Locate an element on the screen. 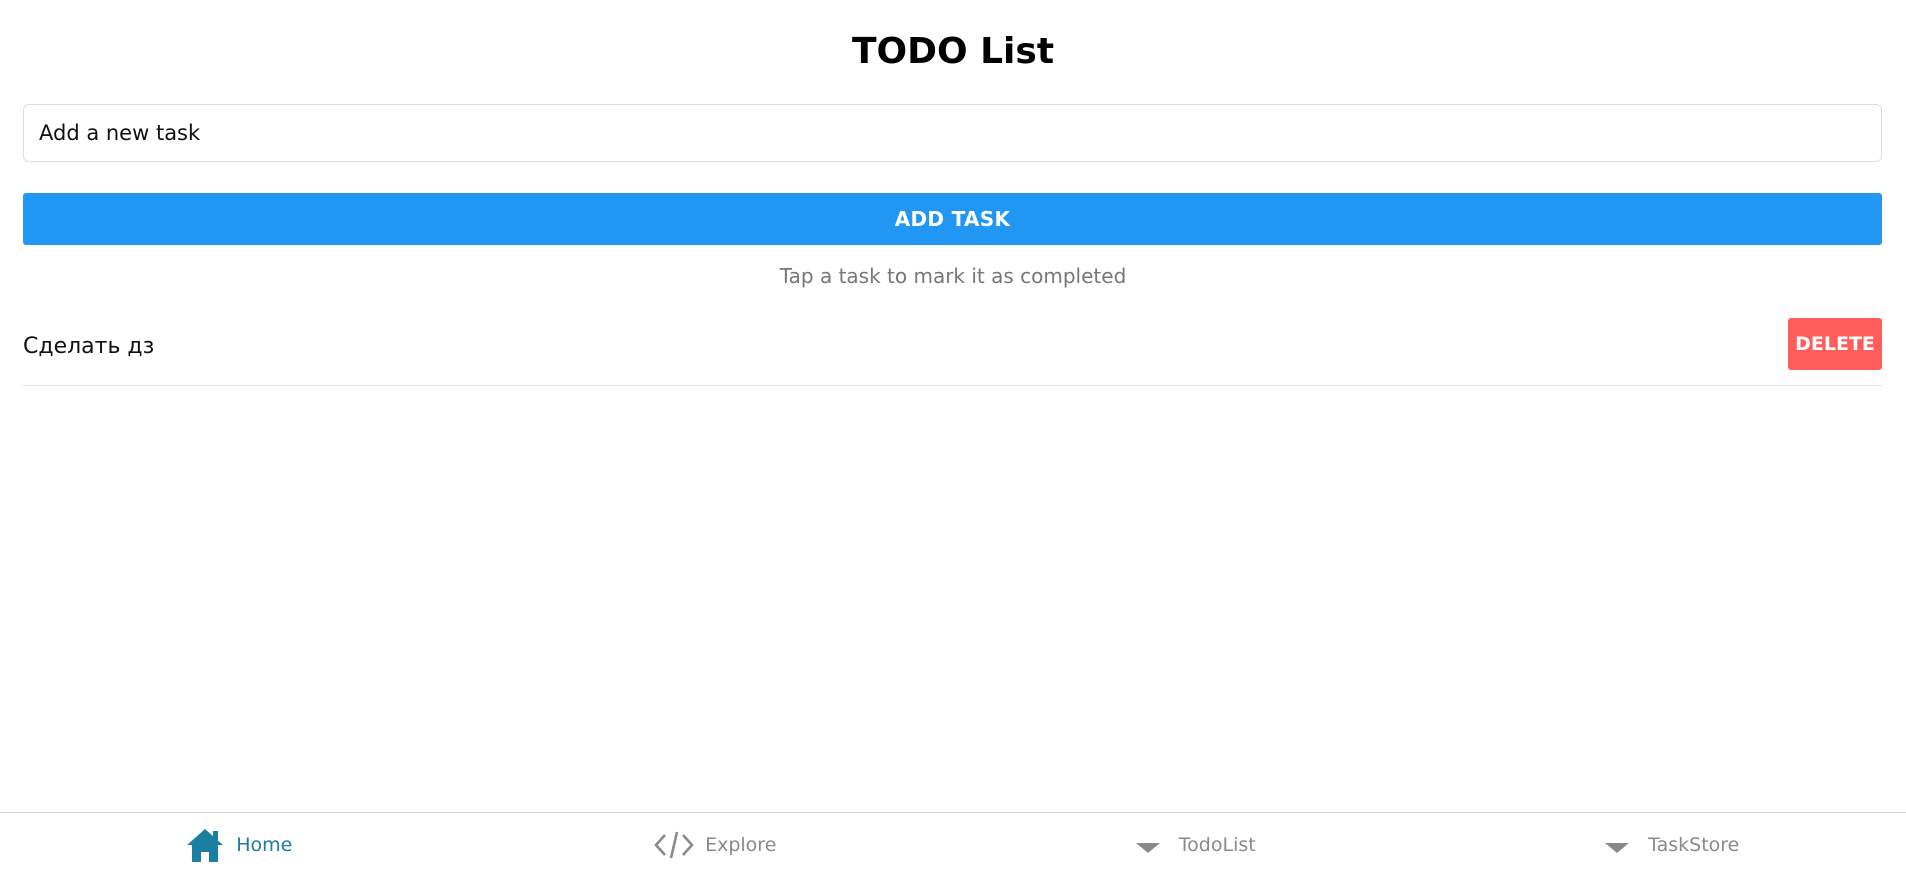 This screenshot has width=1906, height=876. add-task-button: ADD TASK is located at coordinates (952, 219).